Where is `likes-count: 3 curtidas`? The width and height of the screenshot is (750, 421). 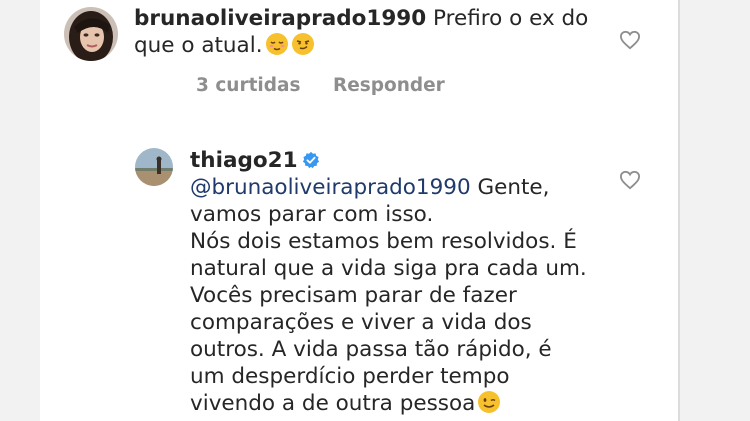
likes-count: 3 curtidas is located at coordinates (248, 85).